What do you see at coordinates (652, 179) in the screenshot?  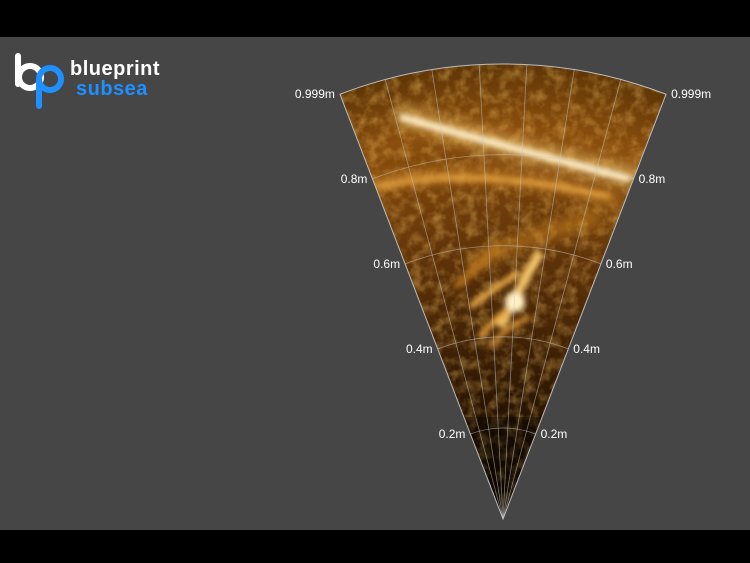 I see `range-label-right: 0.8m` at bounding box center [652, 179].